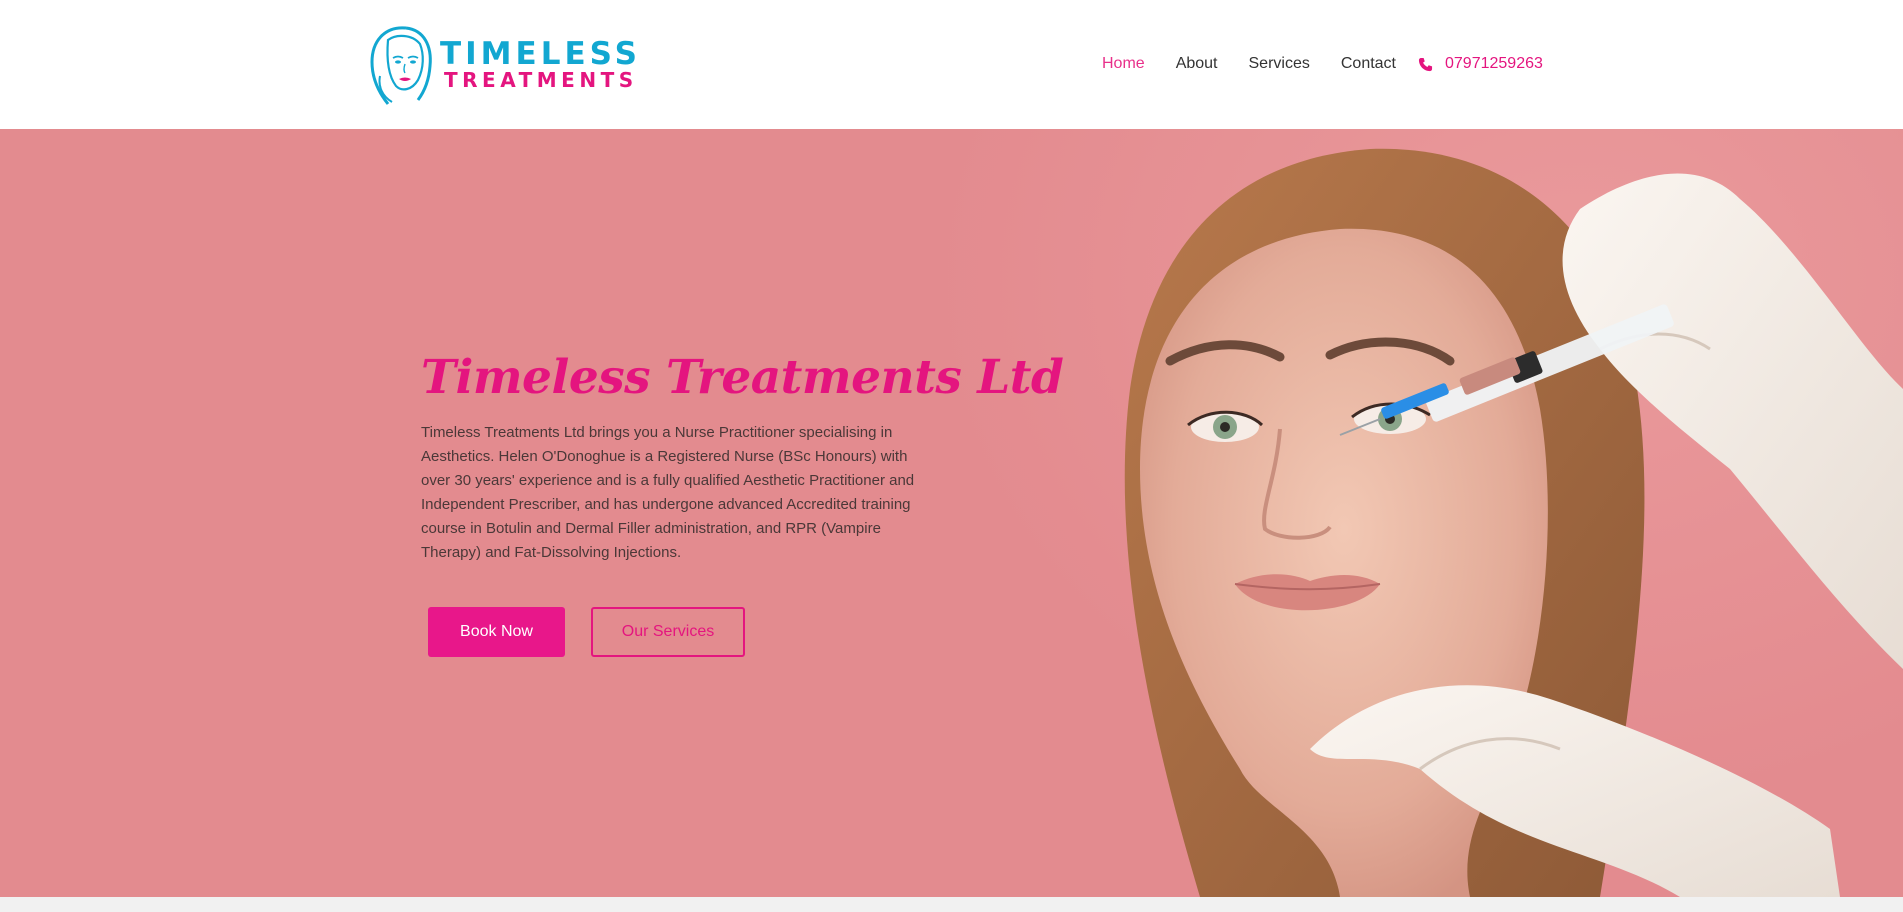  I want to click on main-nav: Home About Services Contact, so click(1264, 64).